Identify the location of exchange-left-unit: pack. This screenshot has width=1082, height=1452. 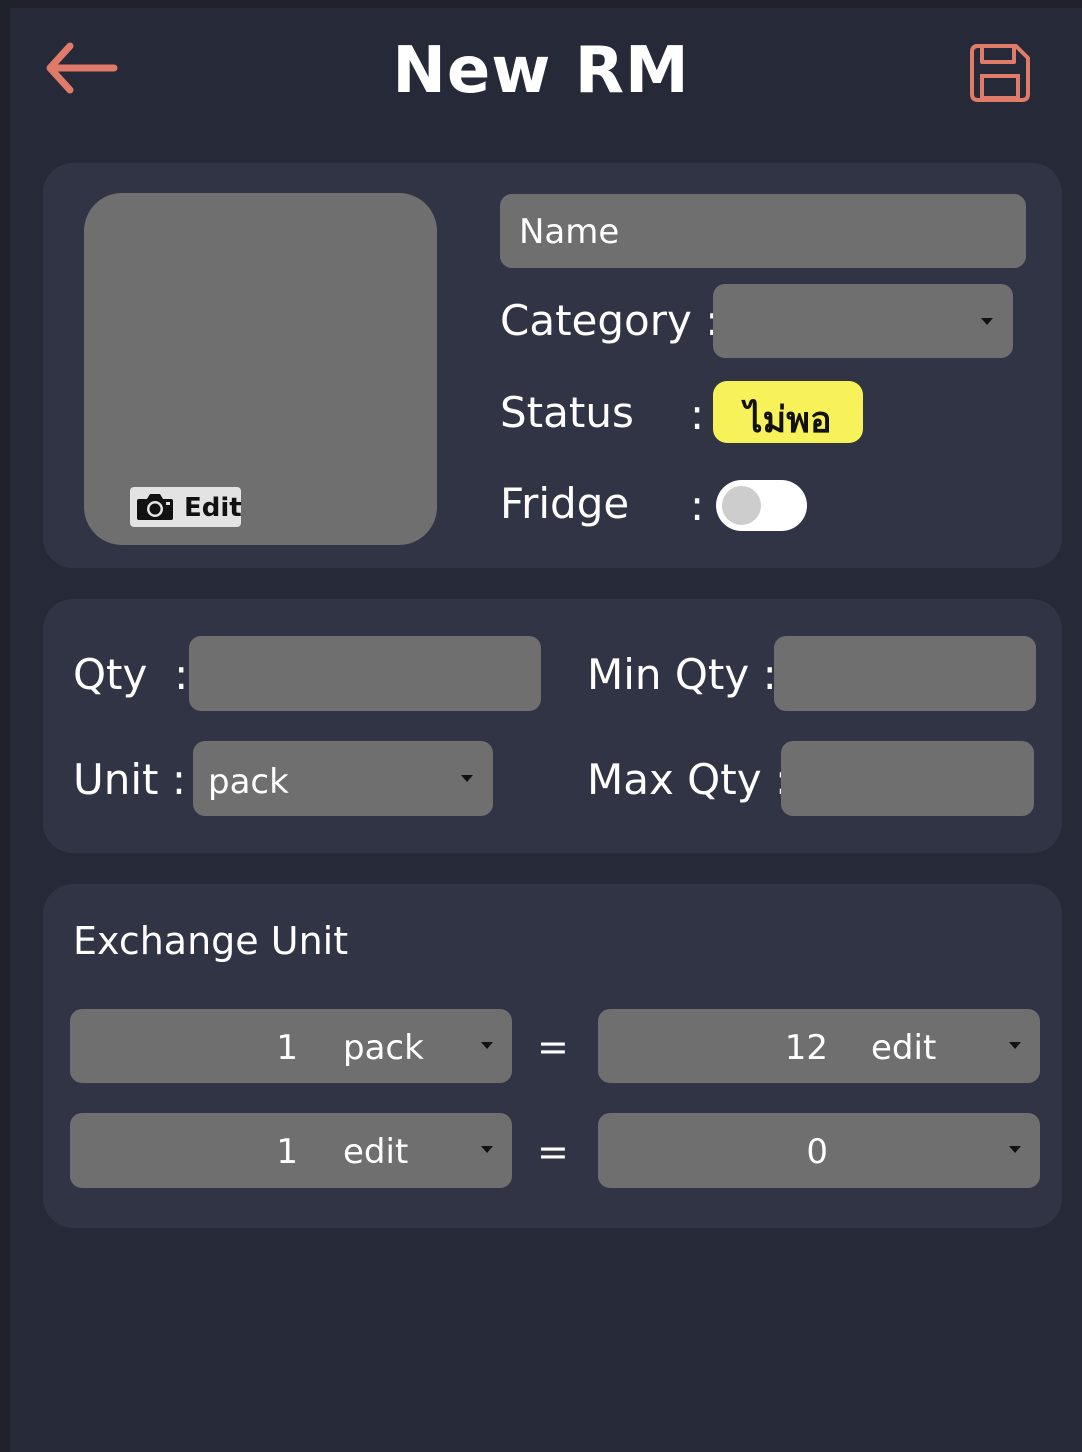
(383, 1048).